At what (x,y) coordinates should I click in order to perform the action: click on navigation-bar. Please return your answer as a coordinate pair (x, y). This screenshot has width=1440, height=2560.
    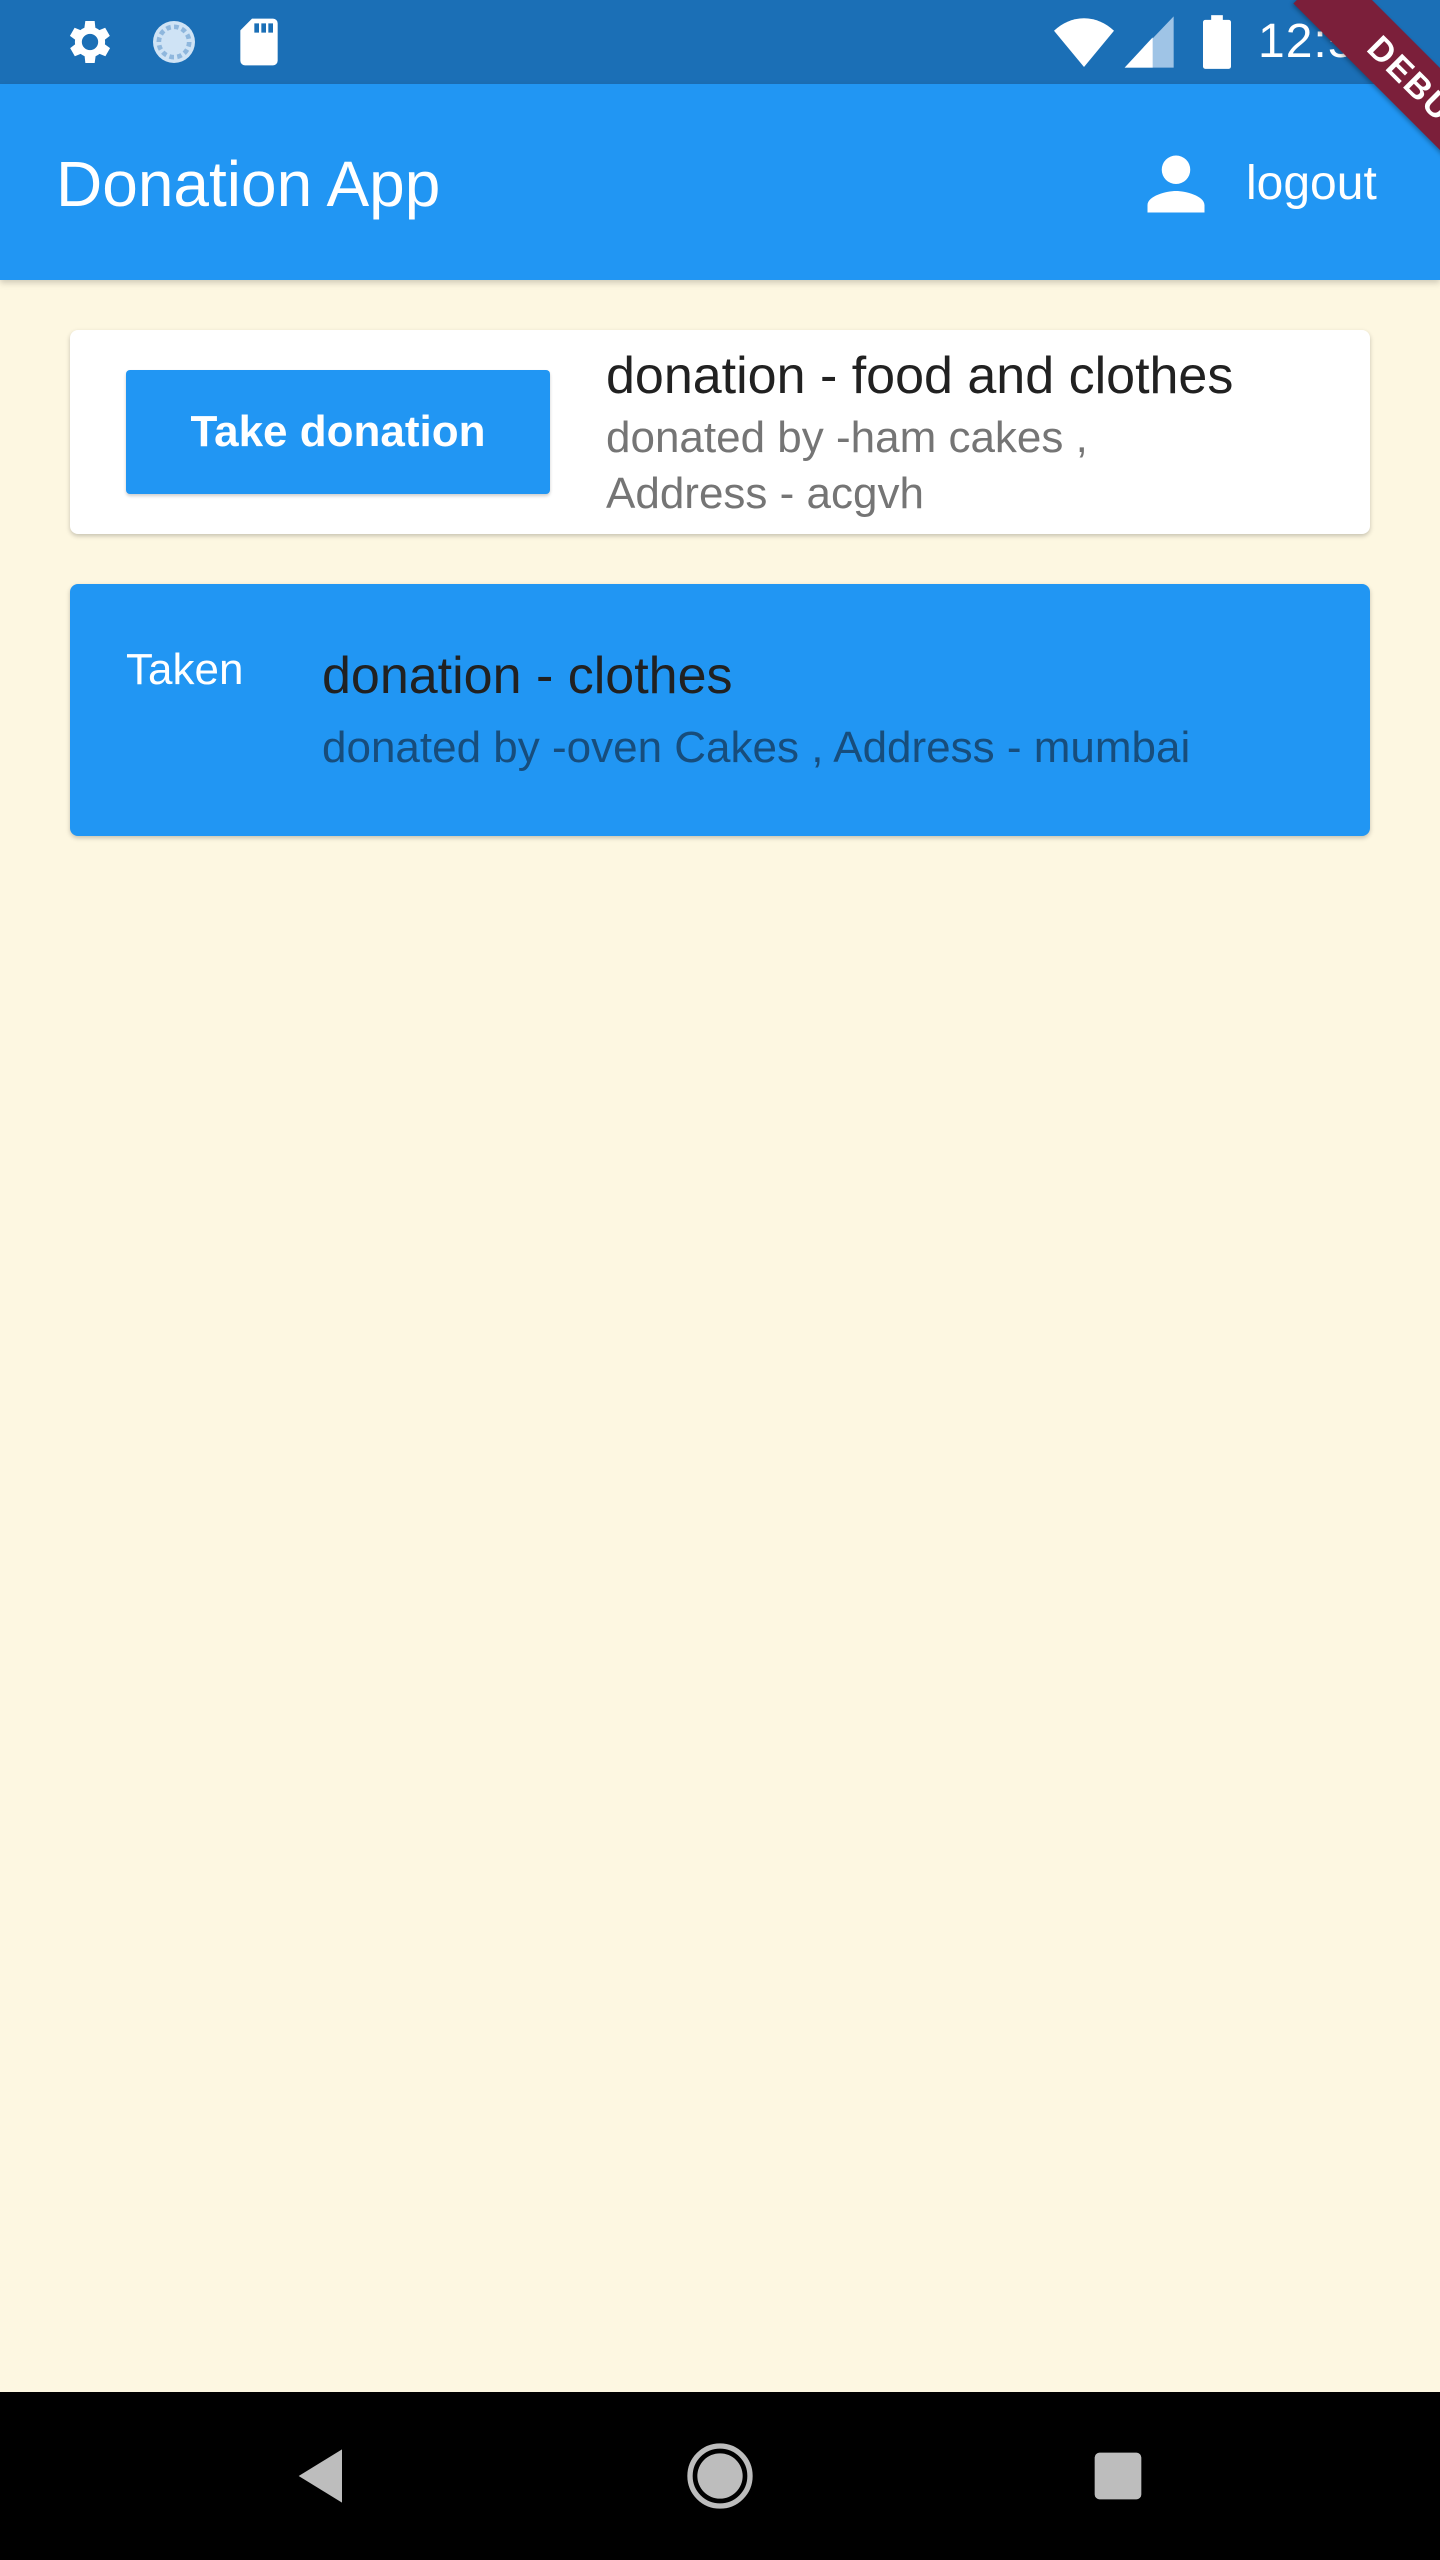
    Looking at the image, I should click on (720, 2476).